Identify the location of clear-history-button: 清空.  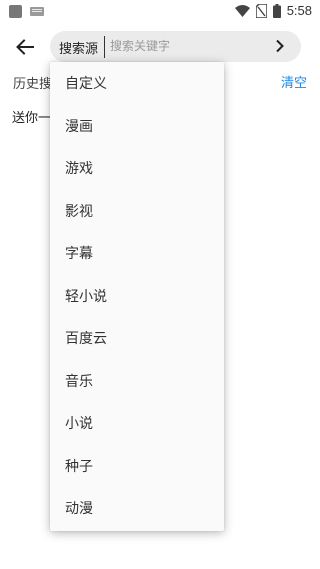
(294, 81).